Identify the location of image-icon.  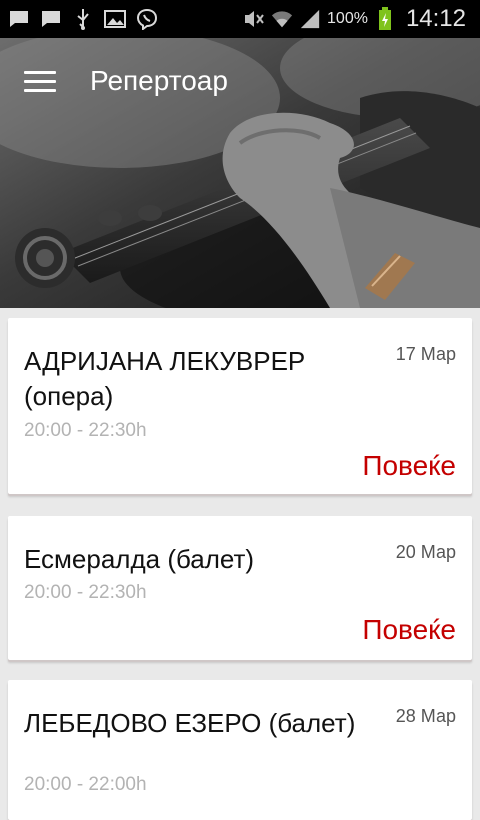
(115, 19).